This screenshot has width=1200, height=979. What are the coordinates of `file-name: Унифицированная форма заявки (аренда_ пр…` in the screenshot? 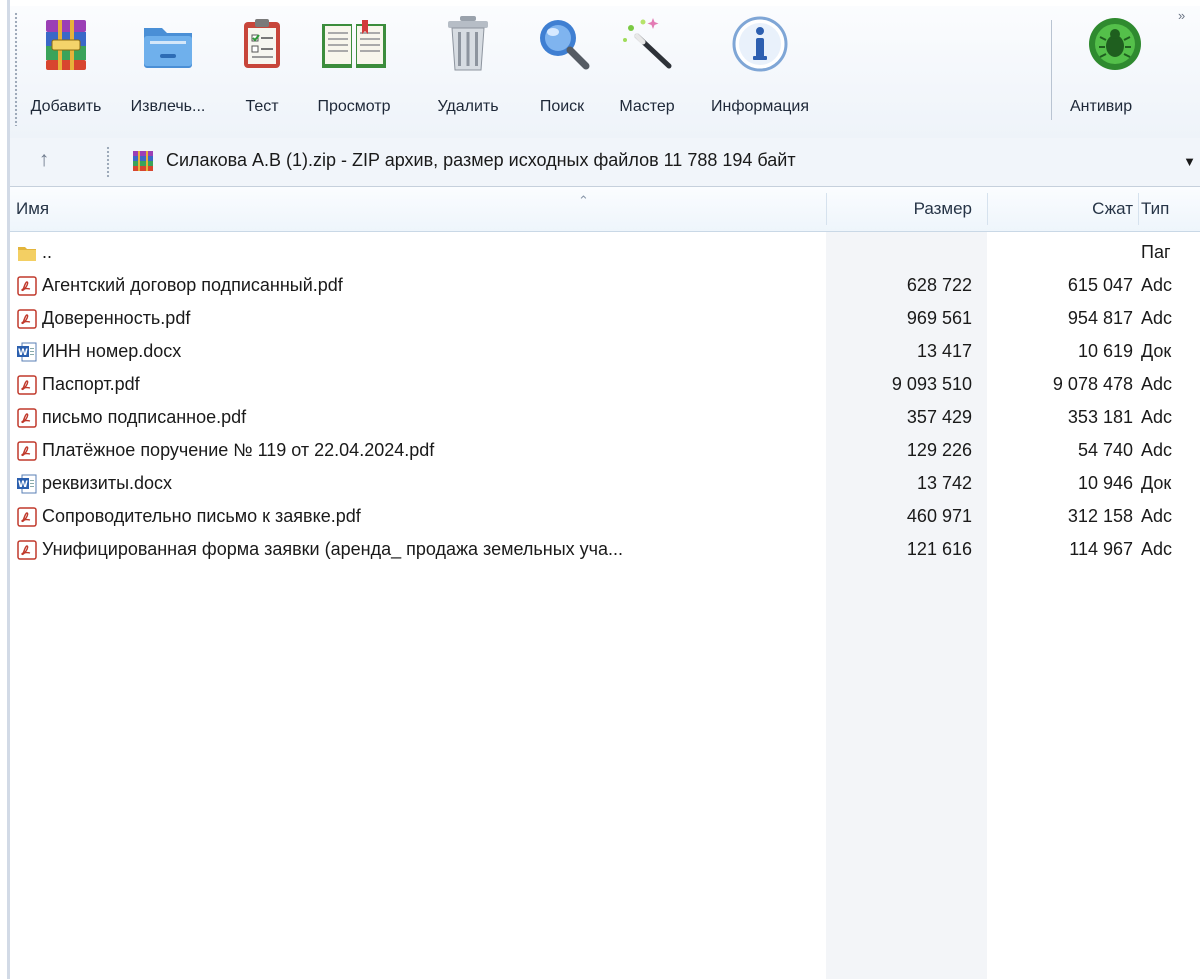 It's located at (333, 549).